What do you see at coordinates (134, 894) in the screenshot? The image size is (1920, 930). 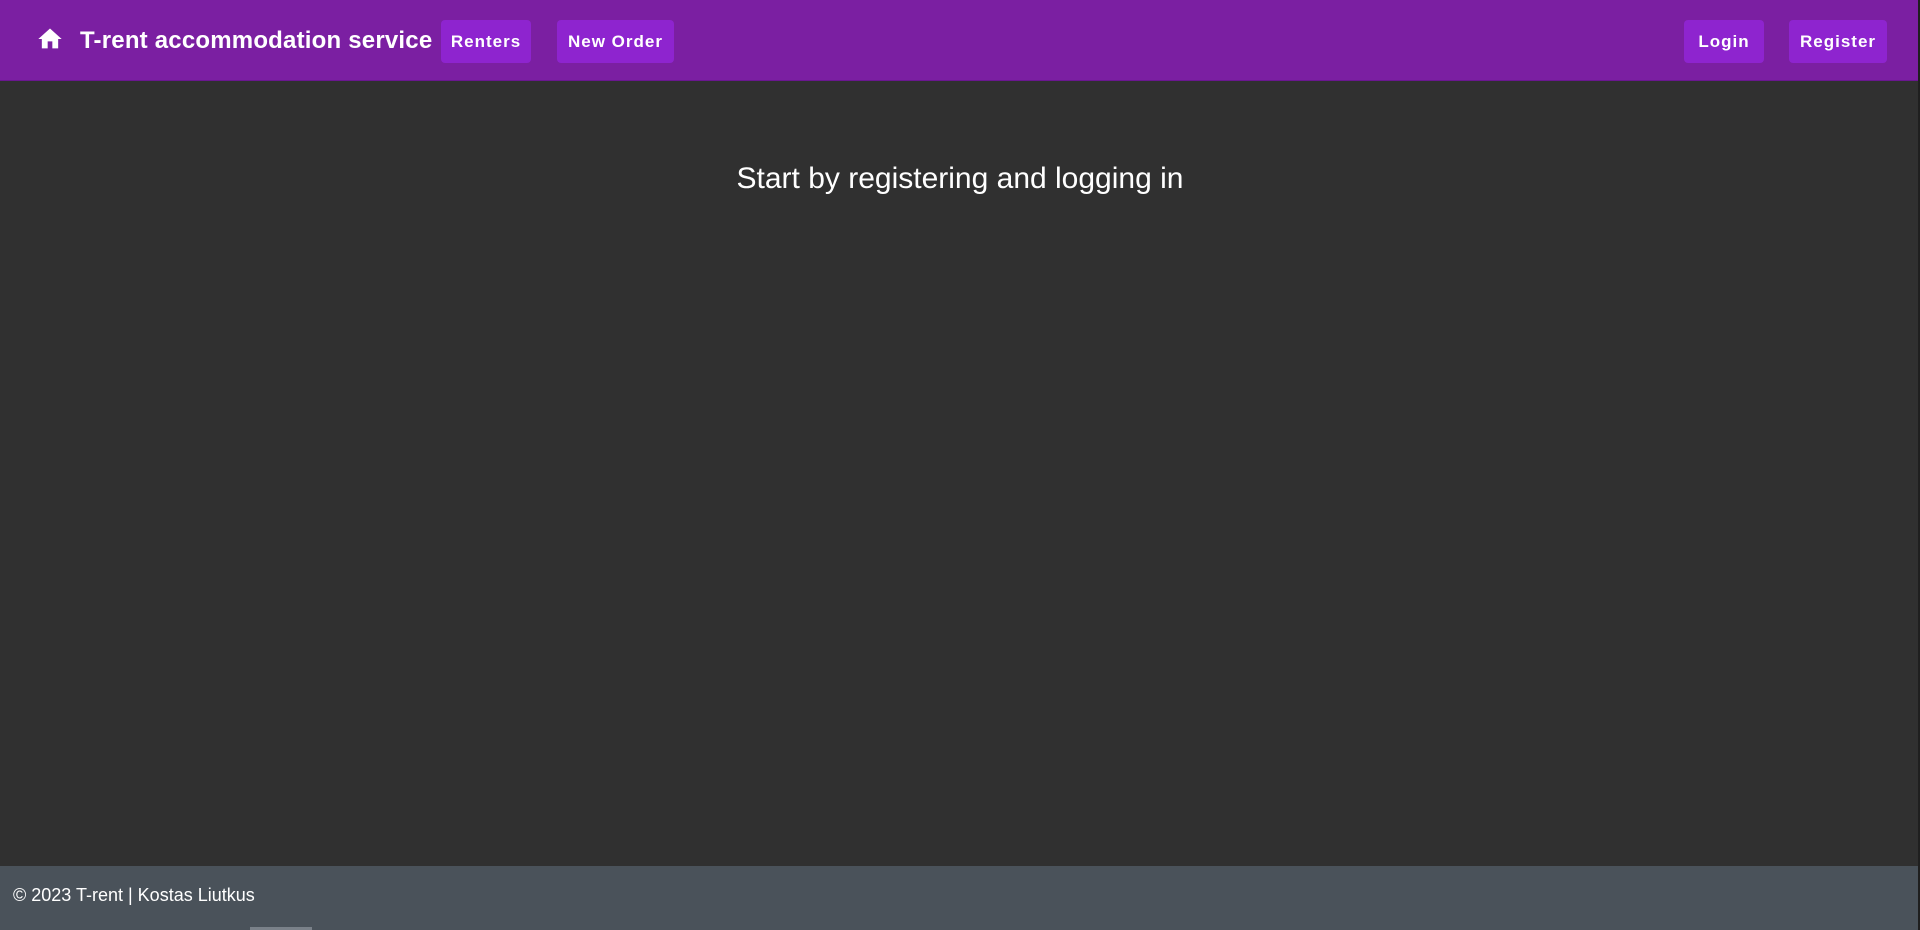 I see `footer-copyright: © 2023 T-rent | Kostas Liutkus` at bounding box center [134, 894].